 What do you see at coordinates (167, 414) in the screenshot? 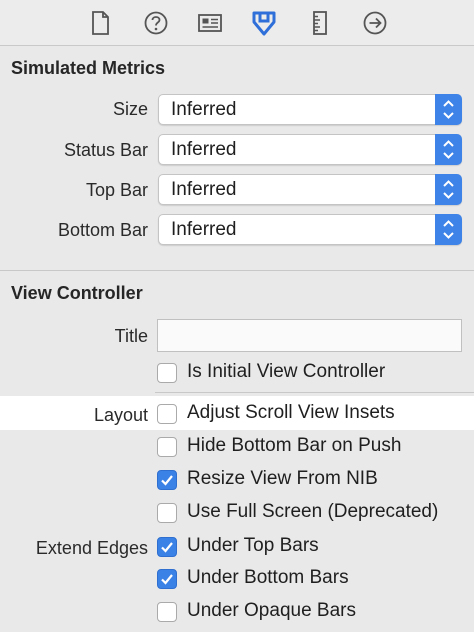
I see `adjust-scroll-insets-checkbox` at bounding box center [167, 414].